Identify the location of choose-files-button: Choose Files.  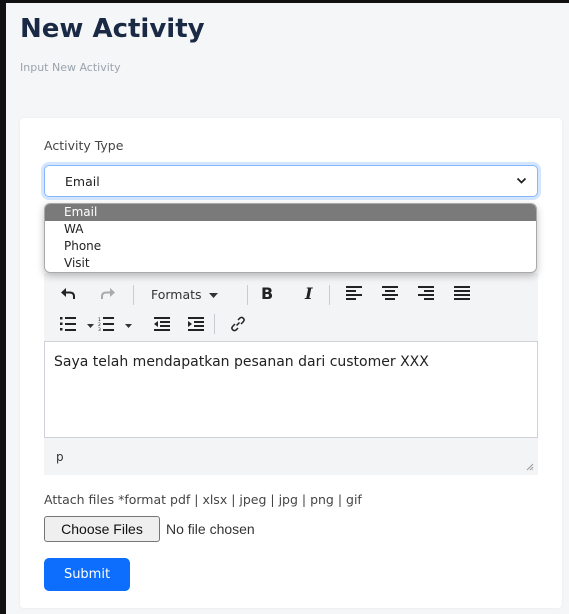
(102, 529).